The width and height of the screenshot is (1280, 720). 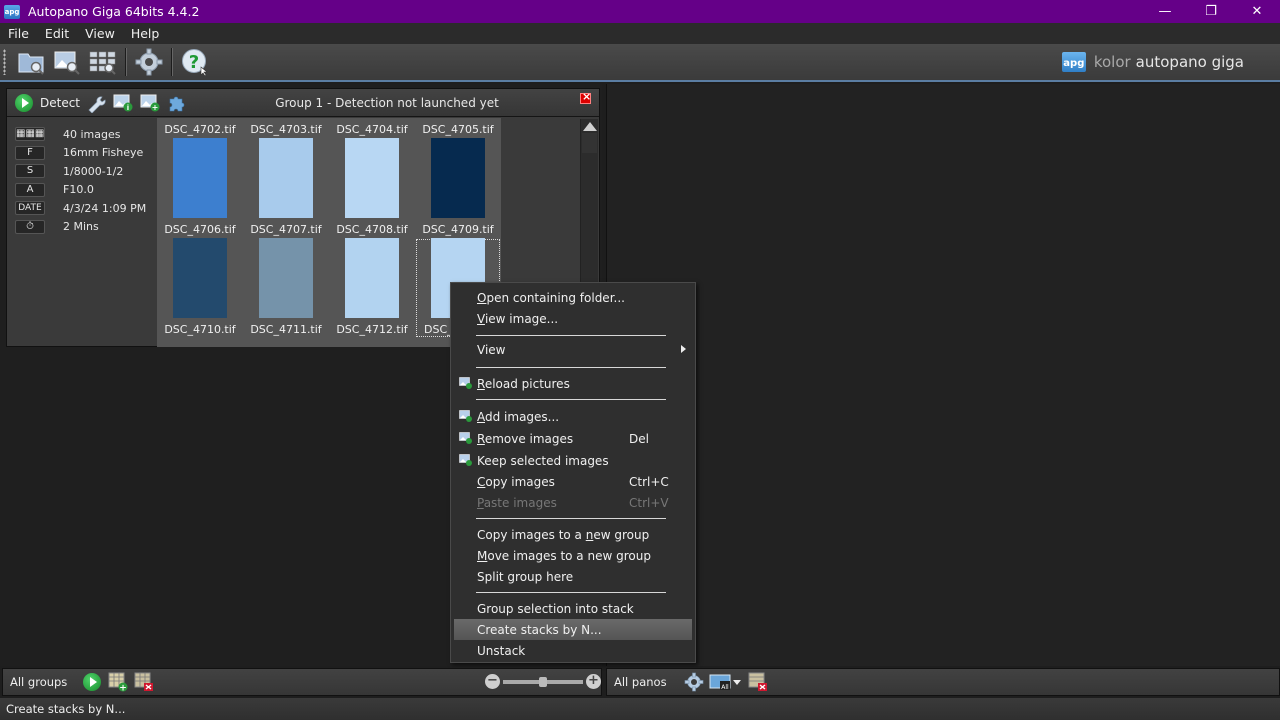 I want to click on render-all-icon: All, so click(x=725, y=682).